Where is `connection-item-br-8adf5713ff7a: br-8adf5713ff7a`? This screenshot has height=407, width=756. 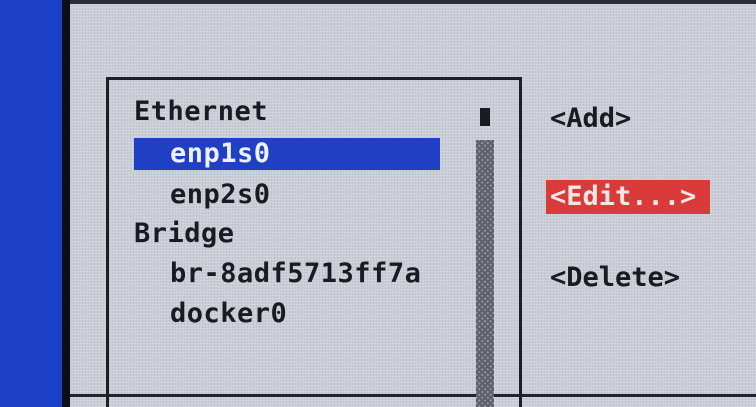 connection-item-br-8adf5713ff7a: br-8adf5713ff7a is located at coordinates (295, 274).